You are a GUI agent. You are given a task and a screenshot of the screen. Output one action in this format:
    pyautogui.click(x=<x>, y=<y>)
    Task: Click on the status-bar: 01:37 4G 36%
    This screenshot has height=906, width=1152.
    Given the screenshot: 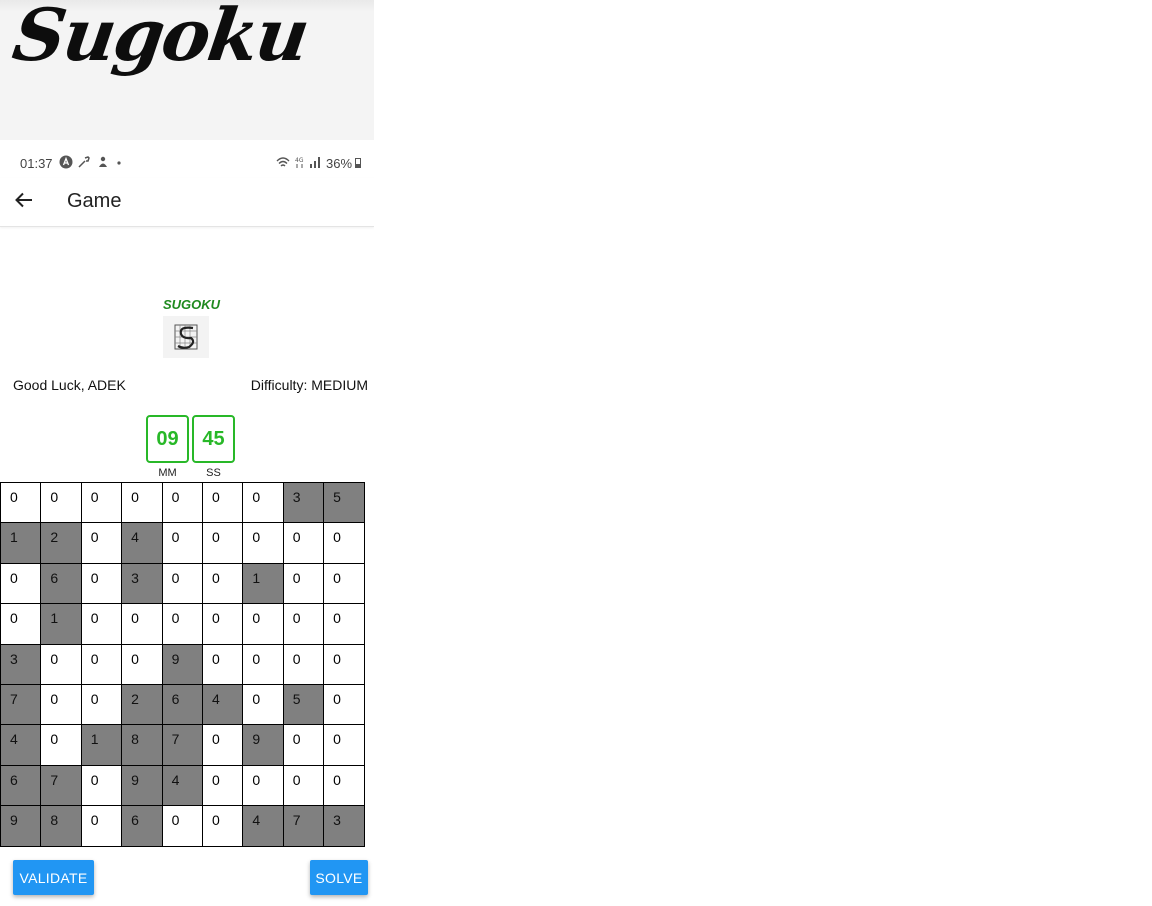 What is the action you would take?
    pyautogui.click(x=187, y=163)
    